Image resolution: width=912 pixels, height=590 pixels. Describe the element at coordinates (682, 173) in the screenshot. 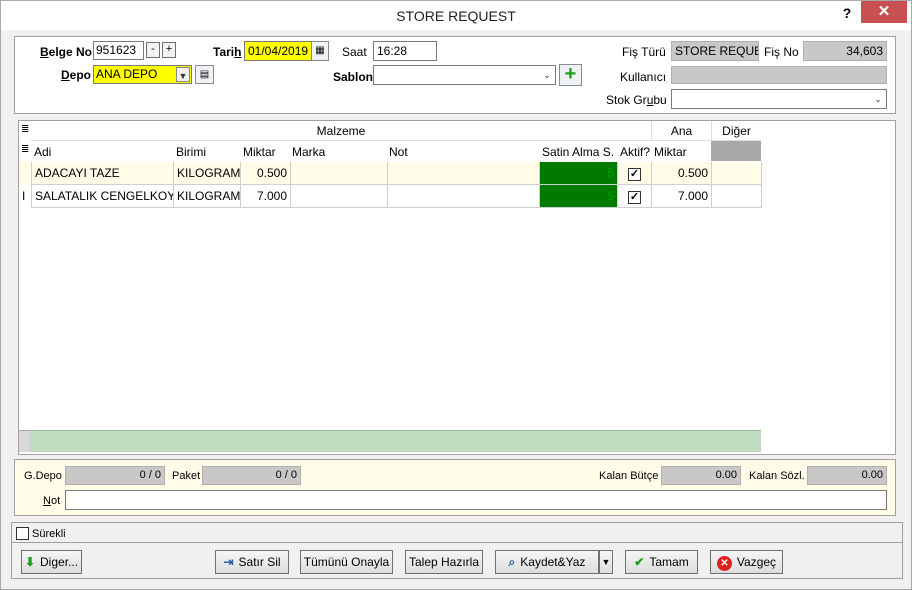

I see `cell-ana-miktar: 0.500` at that location.